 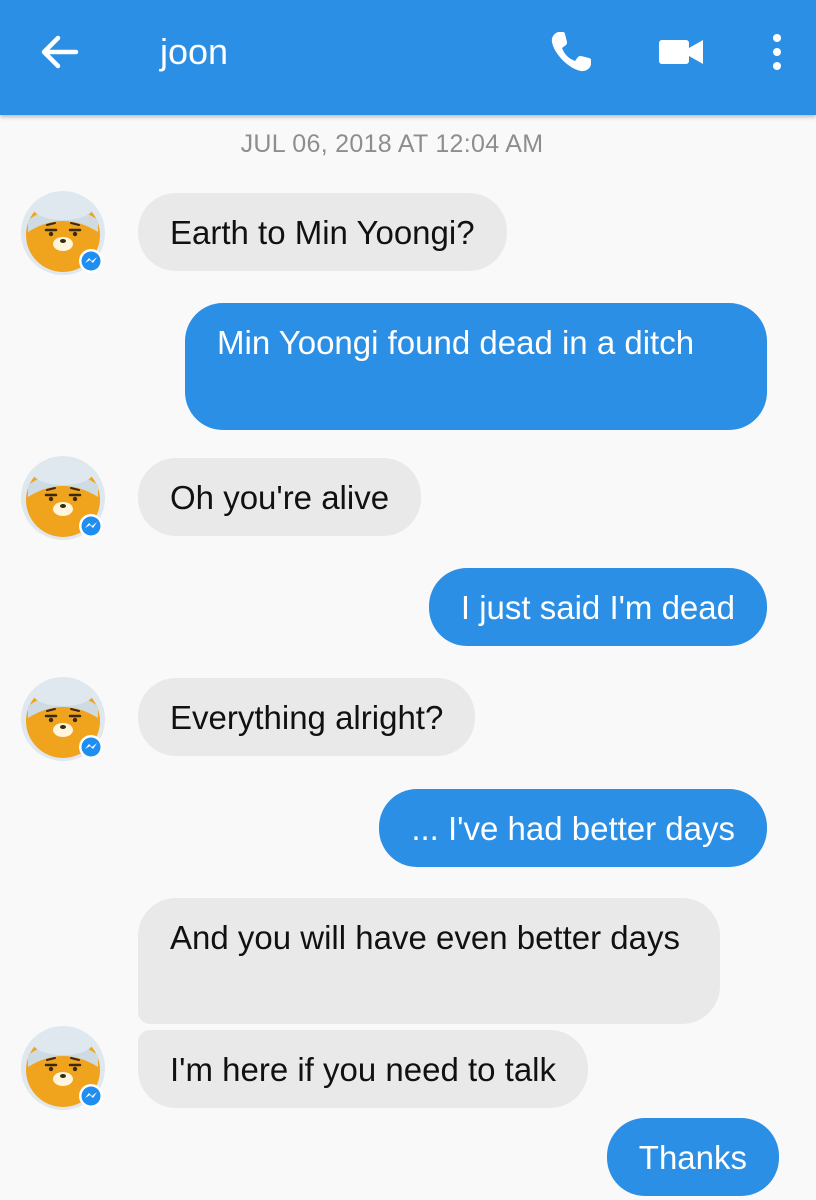 I want to click on contact-name: joon, so click(x=194, y=52).